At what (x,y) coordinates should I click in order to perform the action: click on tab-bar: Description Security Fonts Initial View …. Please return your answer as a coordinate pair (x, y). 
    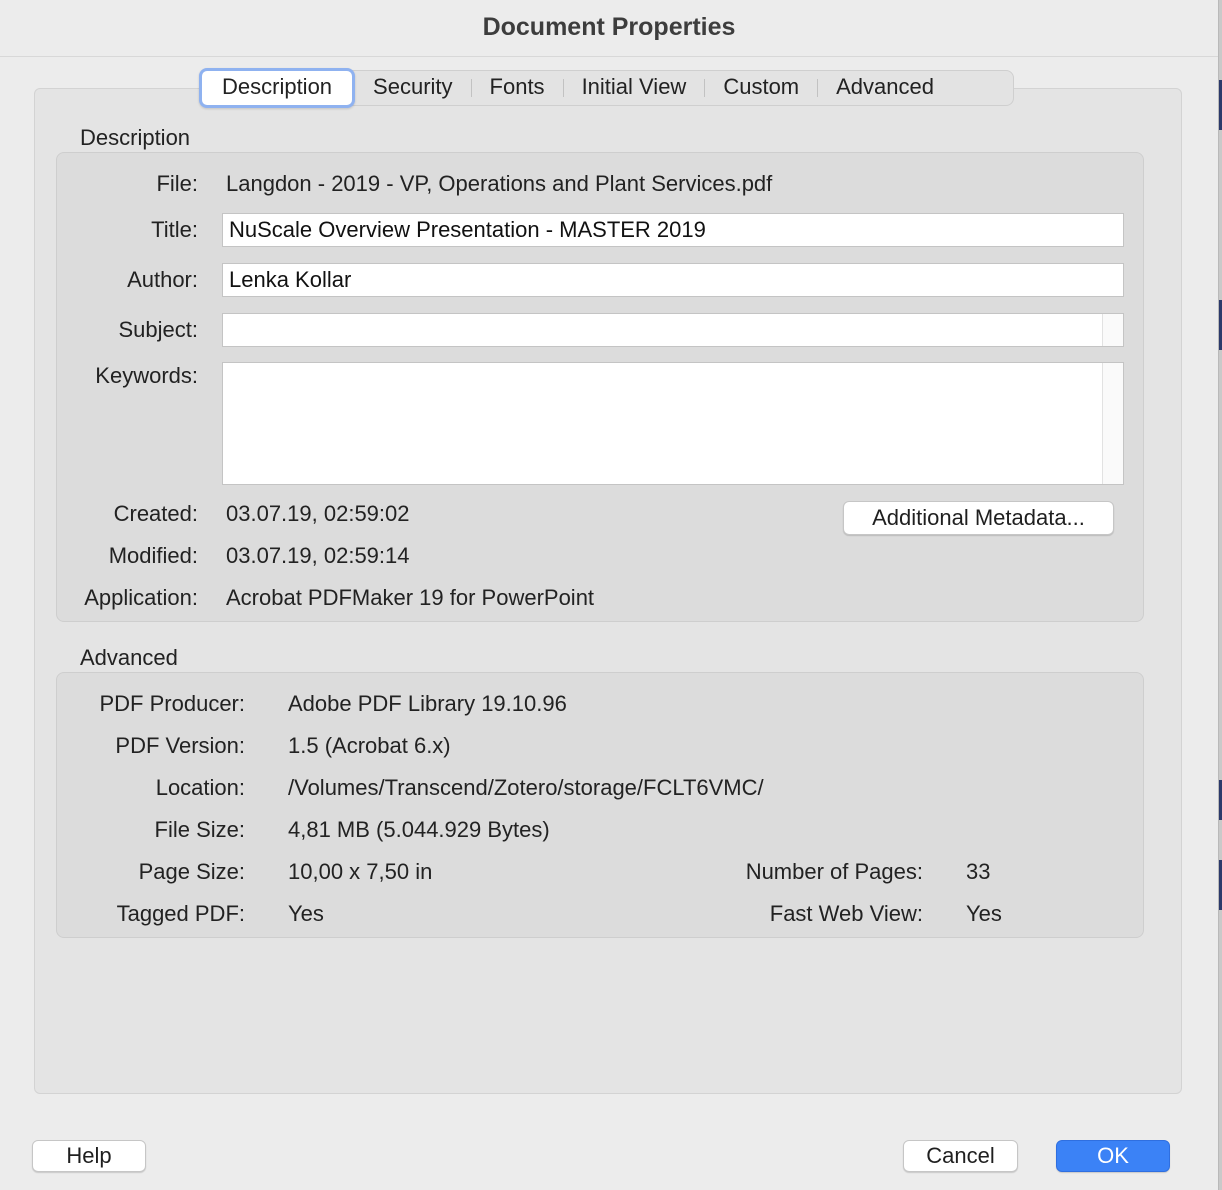
    Looking at the image, I should click on (606, 88).